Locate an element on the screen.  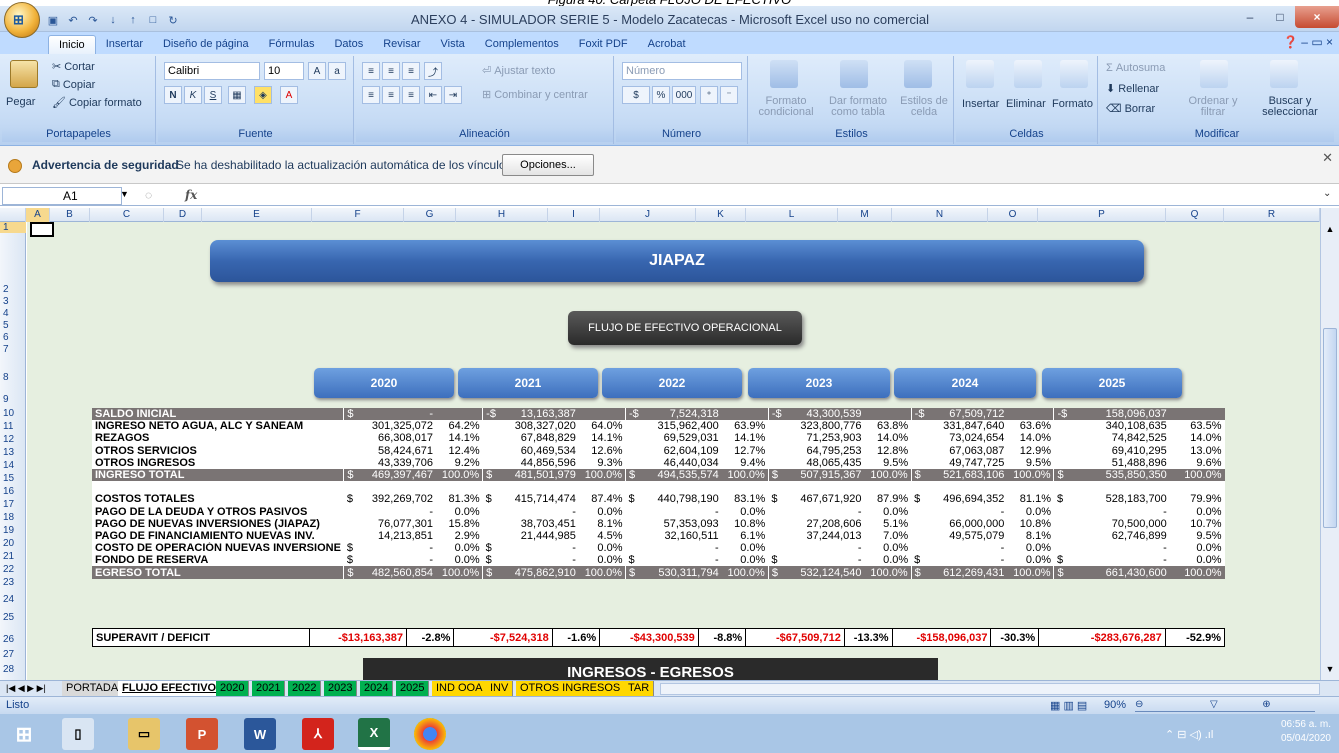
value-cell: 521,683,106 is located at coordinates (967, 475).